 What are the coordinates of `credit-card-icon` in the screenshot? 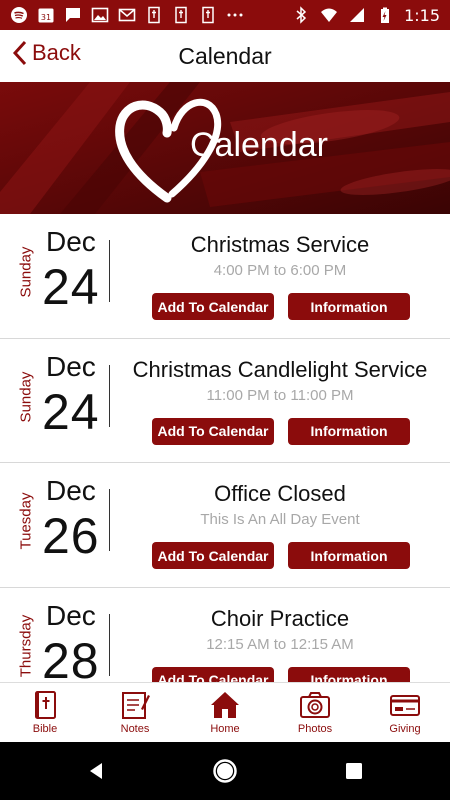 It's located at (405, 705).